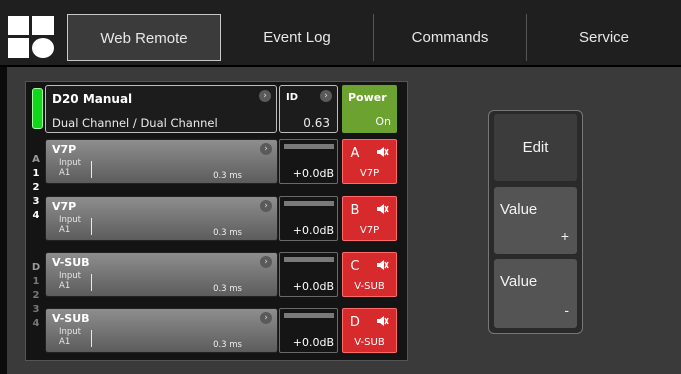 The height and width of the screenshot is (374, 681). Describe the element at coordinates (161, 109) in the screenshot. I see `device-name-box: D20 Manual Dual Channel / Dual Channel ›` at that location.